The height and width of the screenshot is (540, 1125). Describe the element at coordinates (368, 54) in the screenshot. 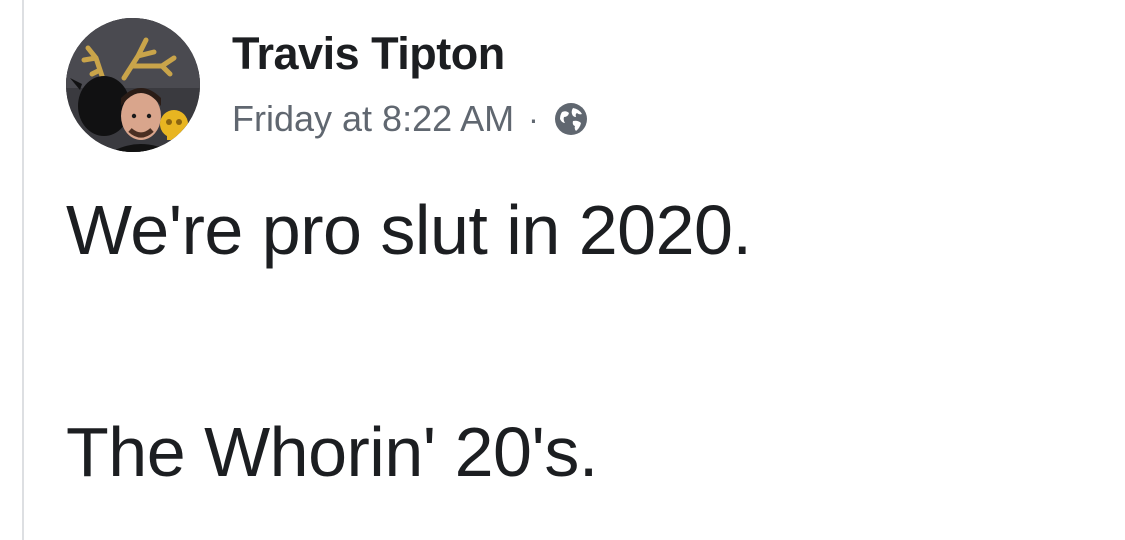

I see `author-name: Travis Tipton` at that location.